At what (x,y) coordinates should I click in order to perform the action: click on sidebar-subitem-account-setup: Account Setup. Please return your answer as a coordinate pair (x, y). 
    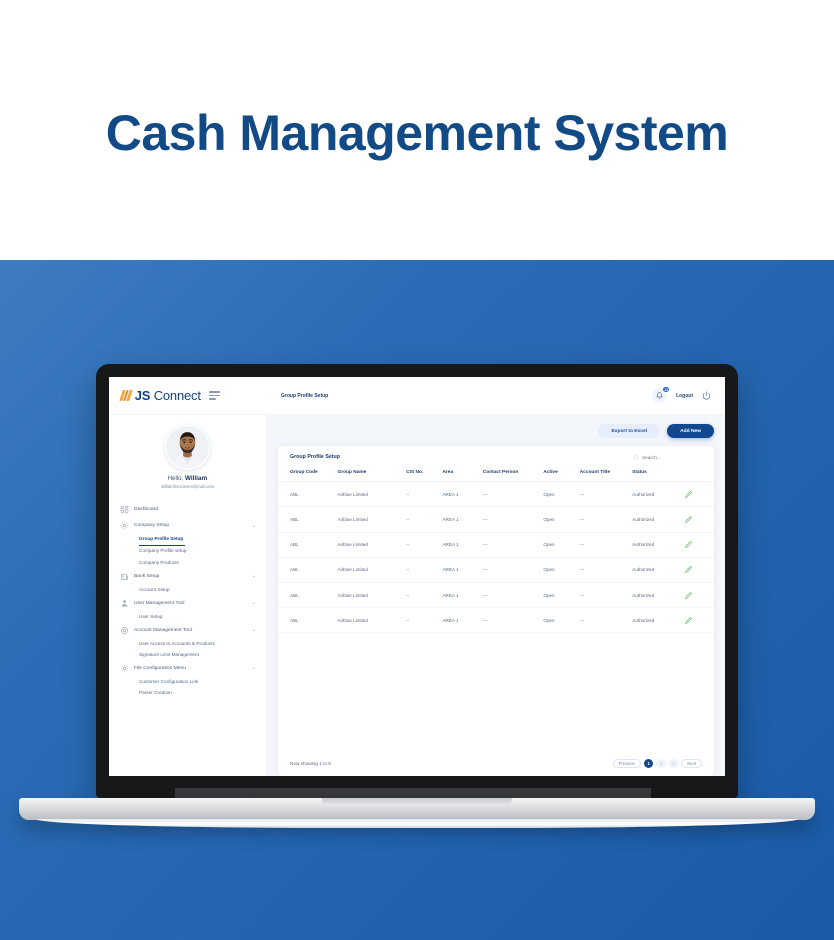
    Looking at the image, I should click on (187, 589).